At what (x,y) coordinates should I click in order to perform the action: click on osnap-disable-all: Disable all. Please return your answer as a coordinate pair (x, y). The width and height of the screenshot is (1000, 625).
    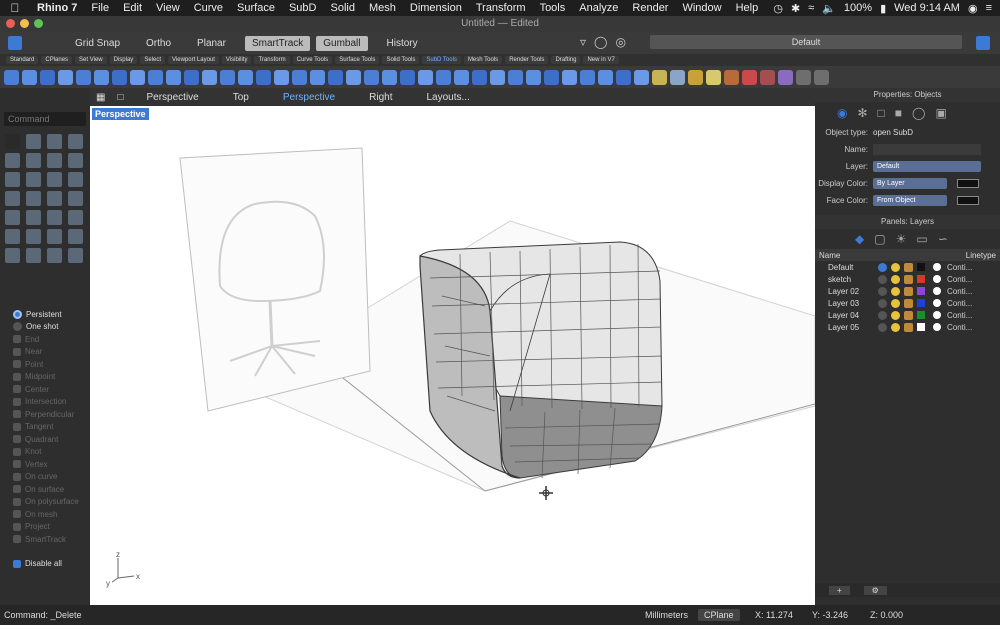
    Looking at the image, I should click on (45, 564).